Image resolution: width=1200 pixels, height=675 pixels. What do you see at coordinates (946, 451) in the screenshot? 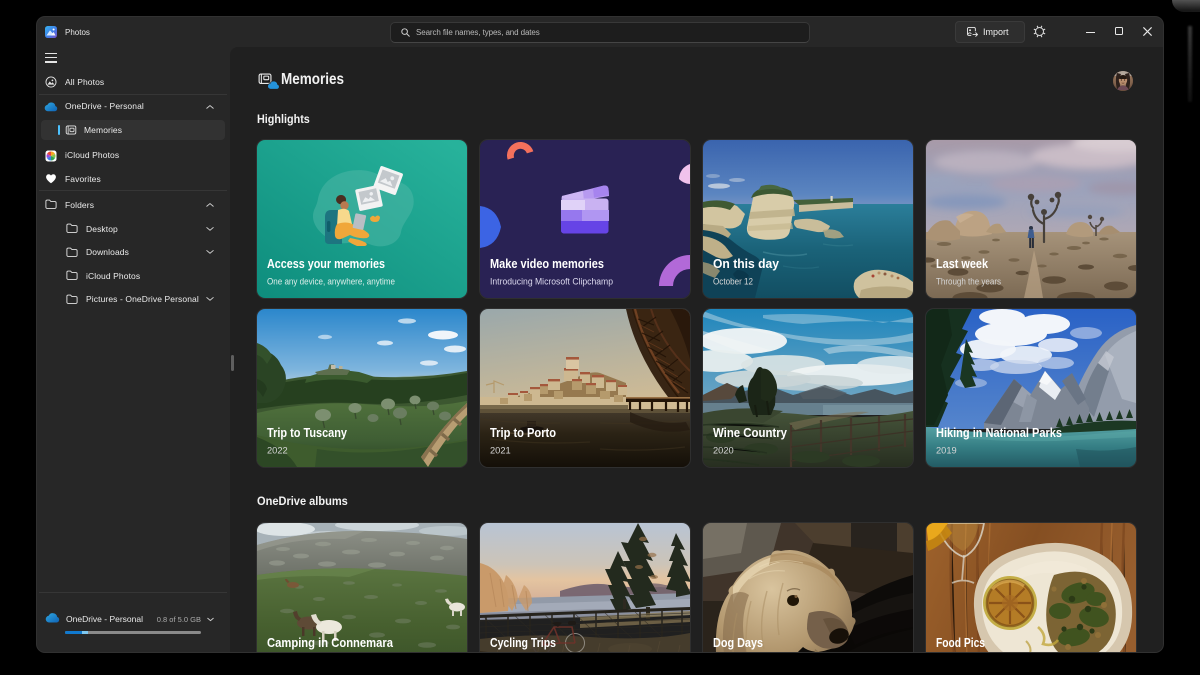
I see `svg-text: 2019` at bounding box center [946, 451].